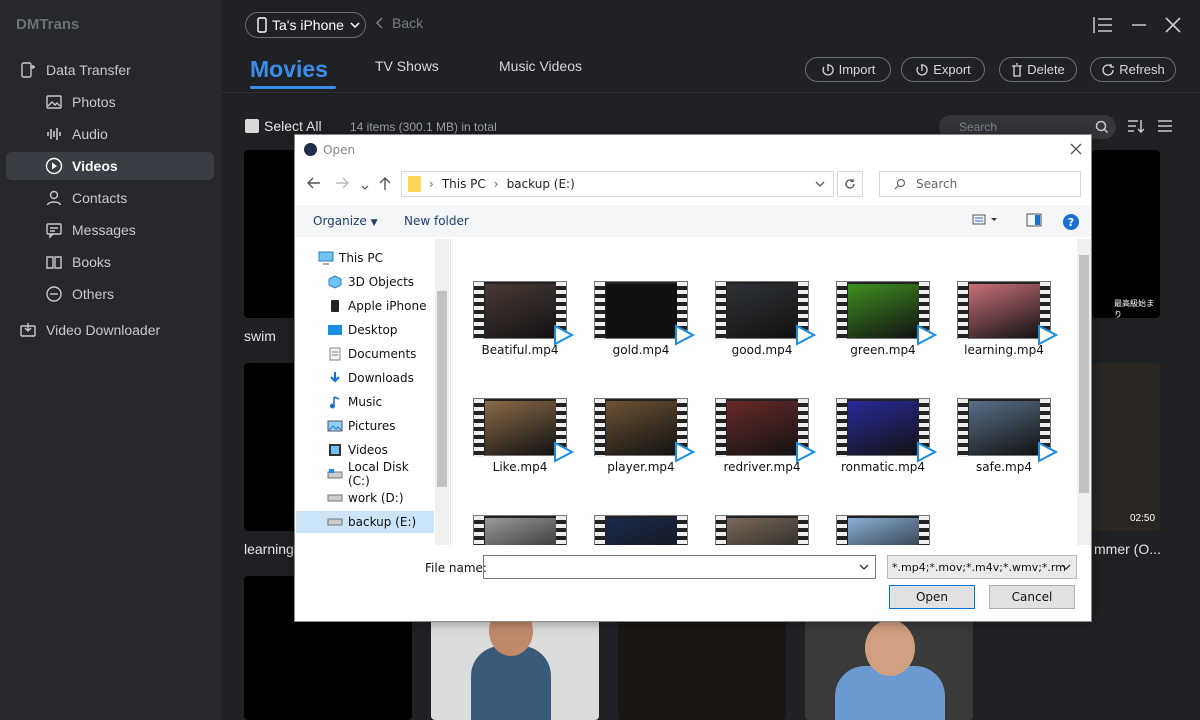 The image size is (1200, 720). I want to click on tab-tv-shows: TV Shows, so click(407, 66).